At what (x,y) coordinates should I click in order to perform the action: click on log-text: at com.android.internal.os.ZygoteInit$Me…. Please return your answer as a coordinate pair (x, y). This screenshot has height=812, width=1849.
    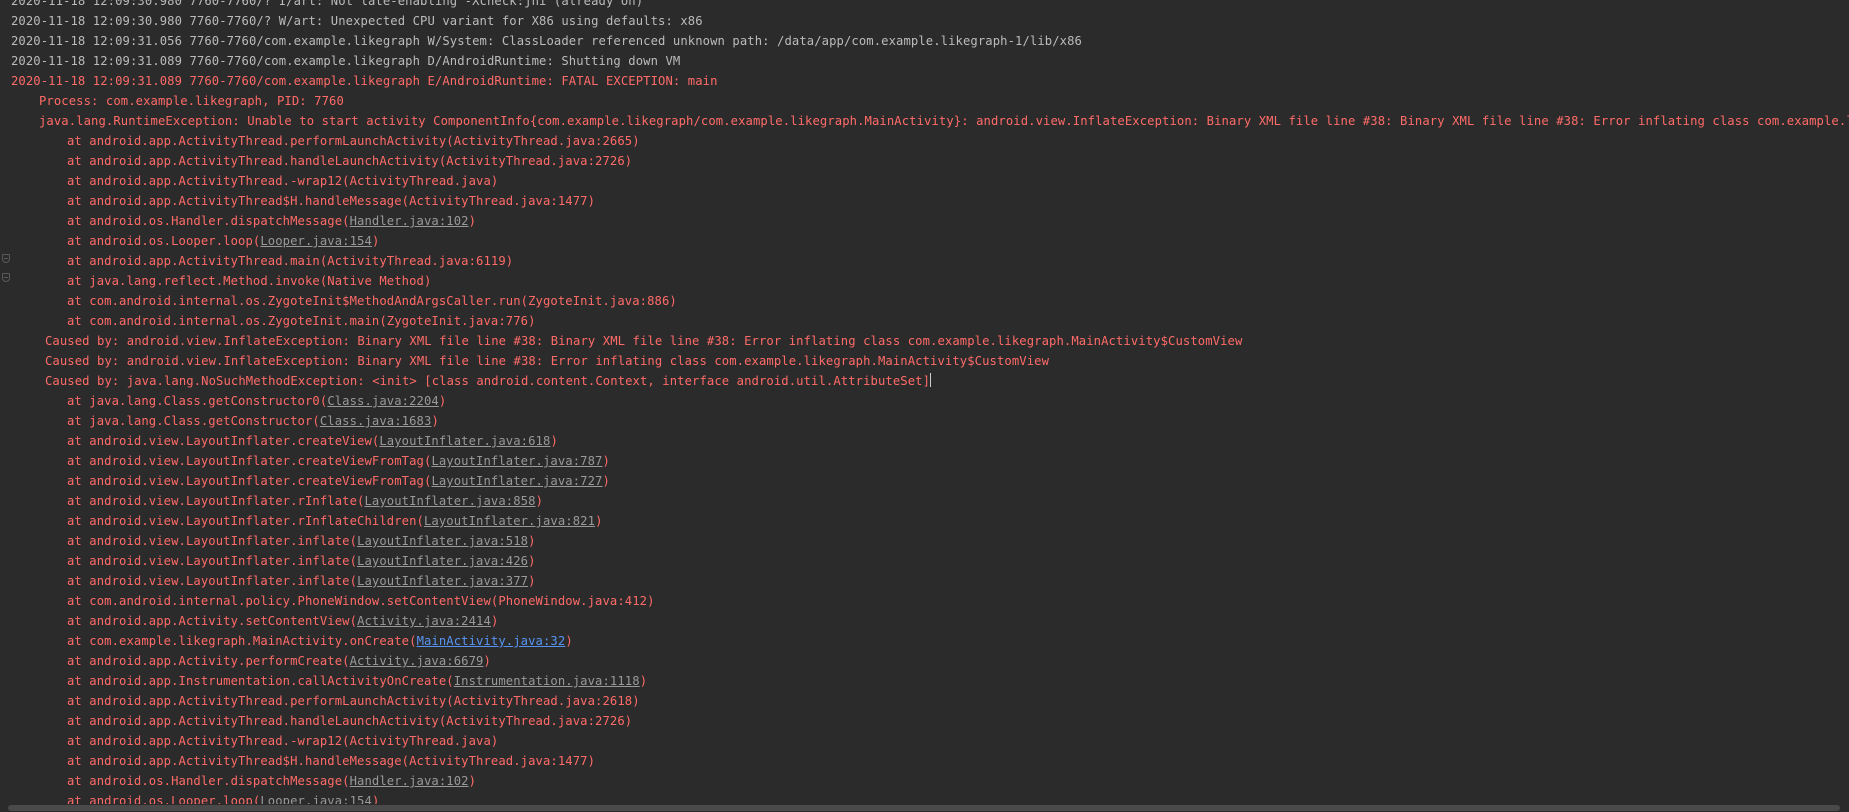
    Looking at the image, I should click on (372, 301).